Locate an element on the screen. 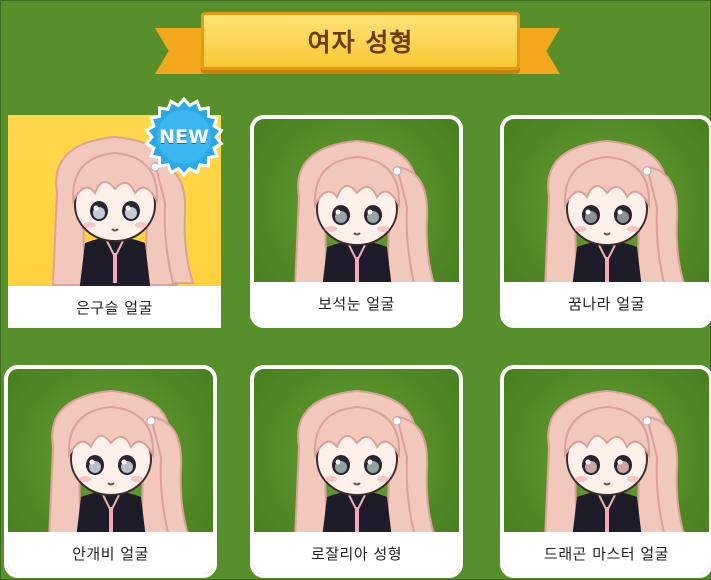 The height and width of the screenshot is (580, 711). face-item-card: 안개비 얼굴 is located at coordinates (110, 471).